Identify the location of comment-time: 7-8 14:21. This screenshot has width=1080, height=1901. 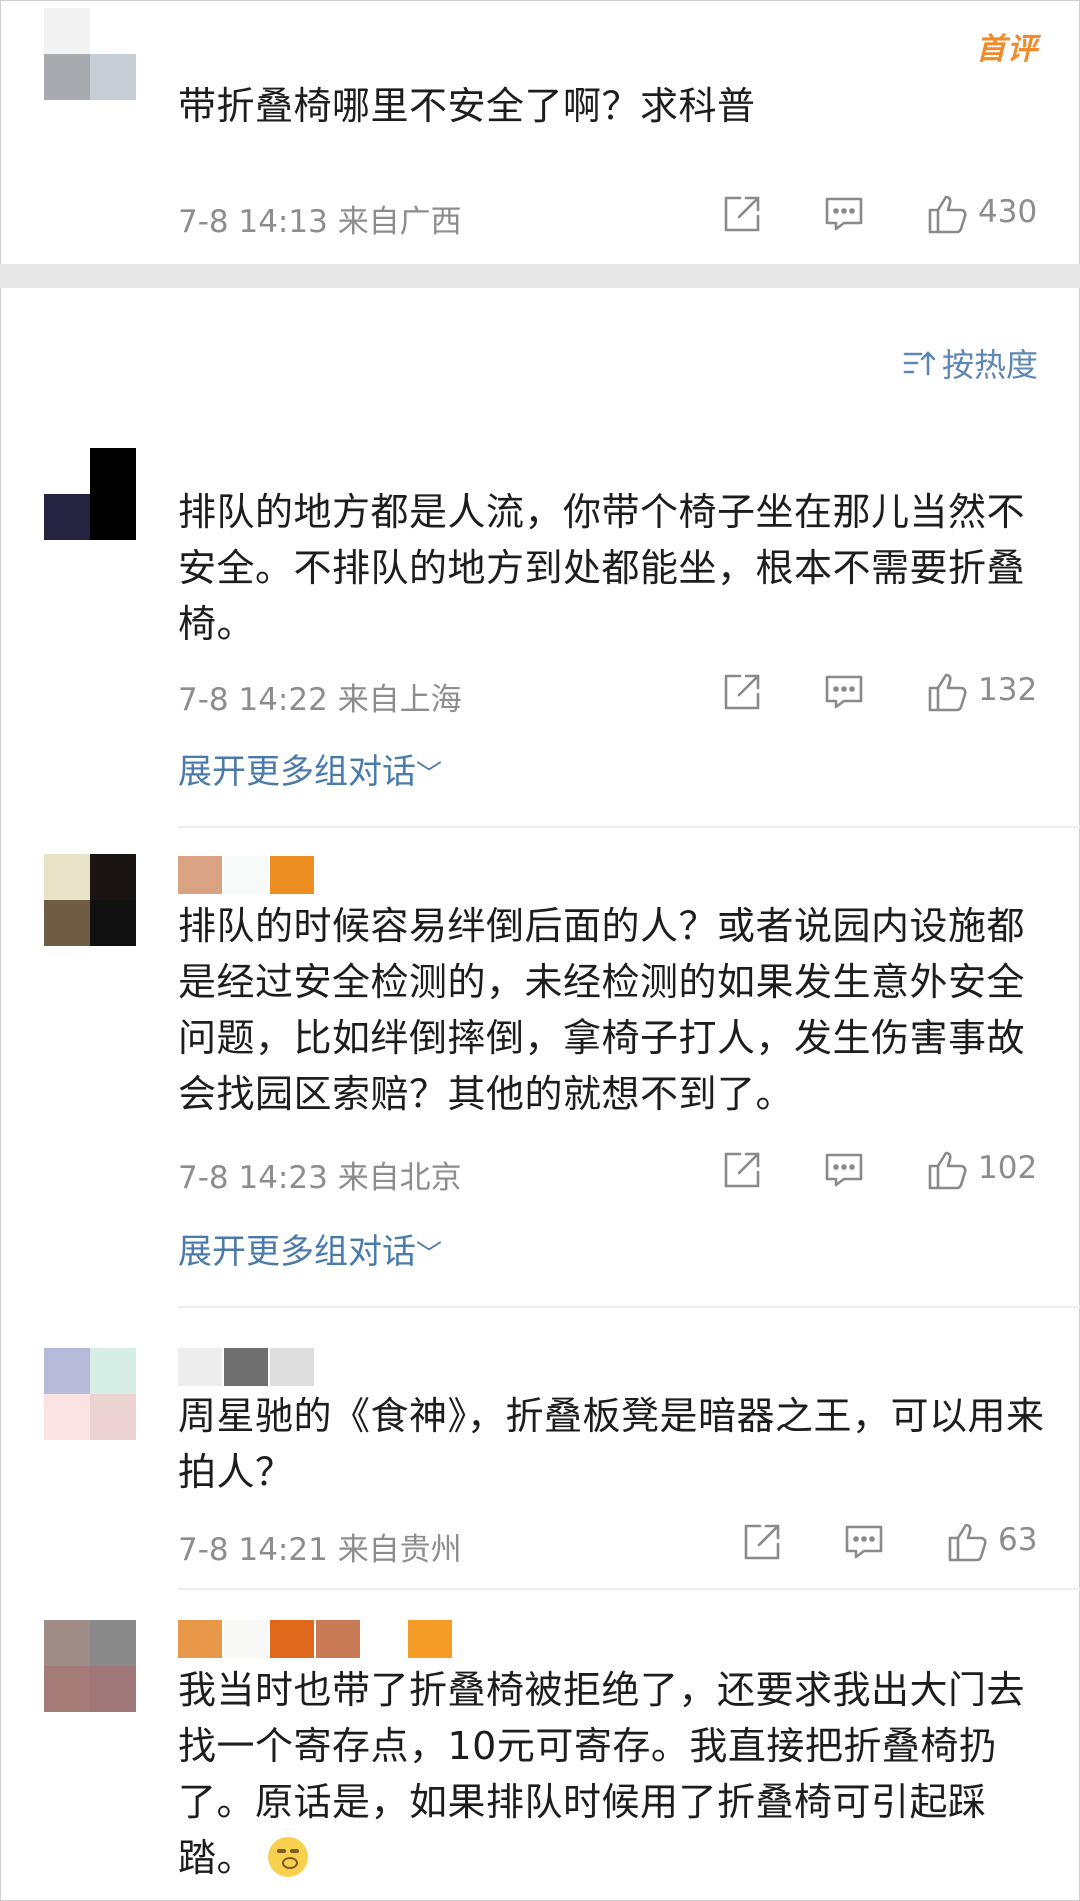
(253, 1550).